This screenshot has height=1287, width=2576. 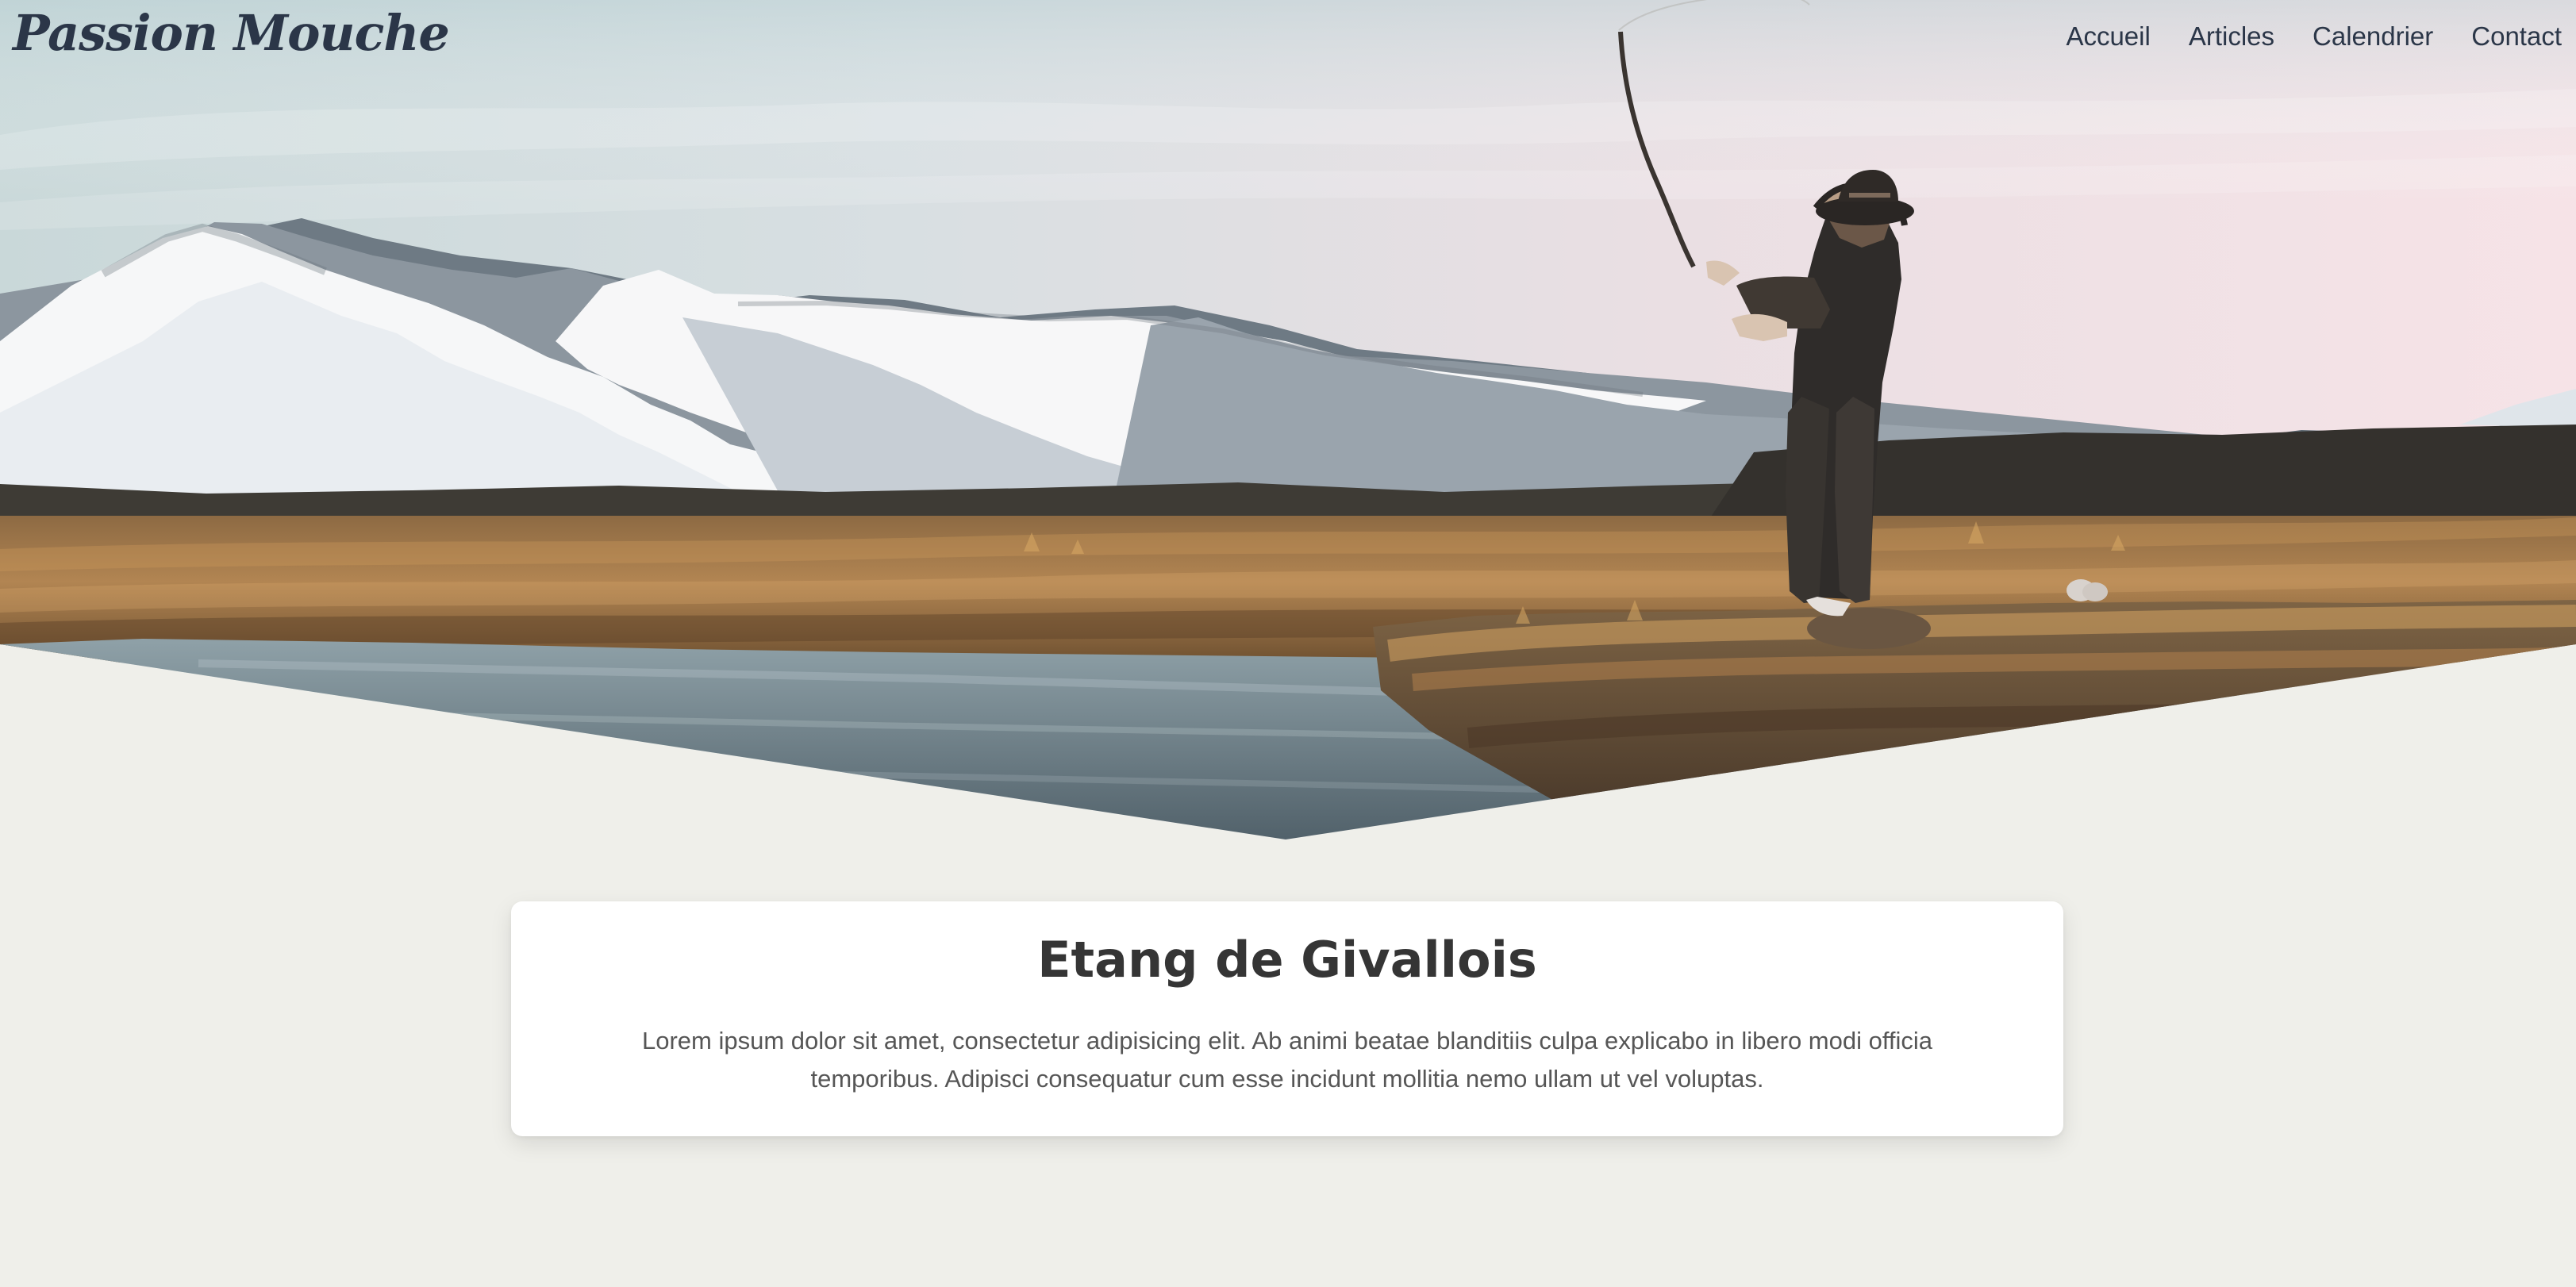 I want to click on nav-link-contact: Contact, so click(x=2516, y=37).